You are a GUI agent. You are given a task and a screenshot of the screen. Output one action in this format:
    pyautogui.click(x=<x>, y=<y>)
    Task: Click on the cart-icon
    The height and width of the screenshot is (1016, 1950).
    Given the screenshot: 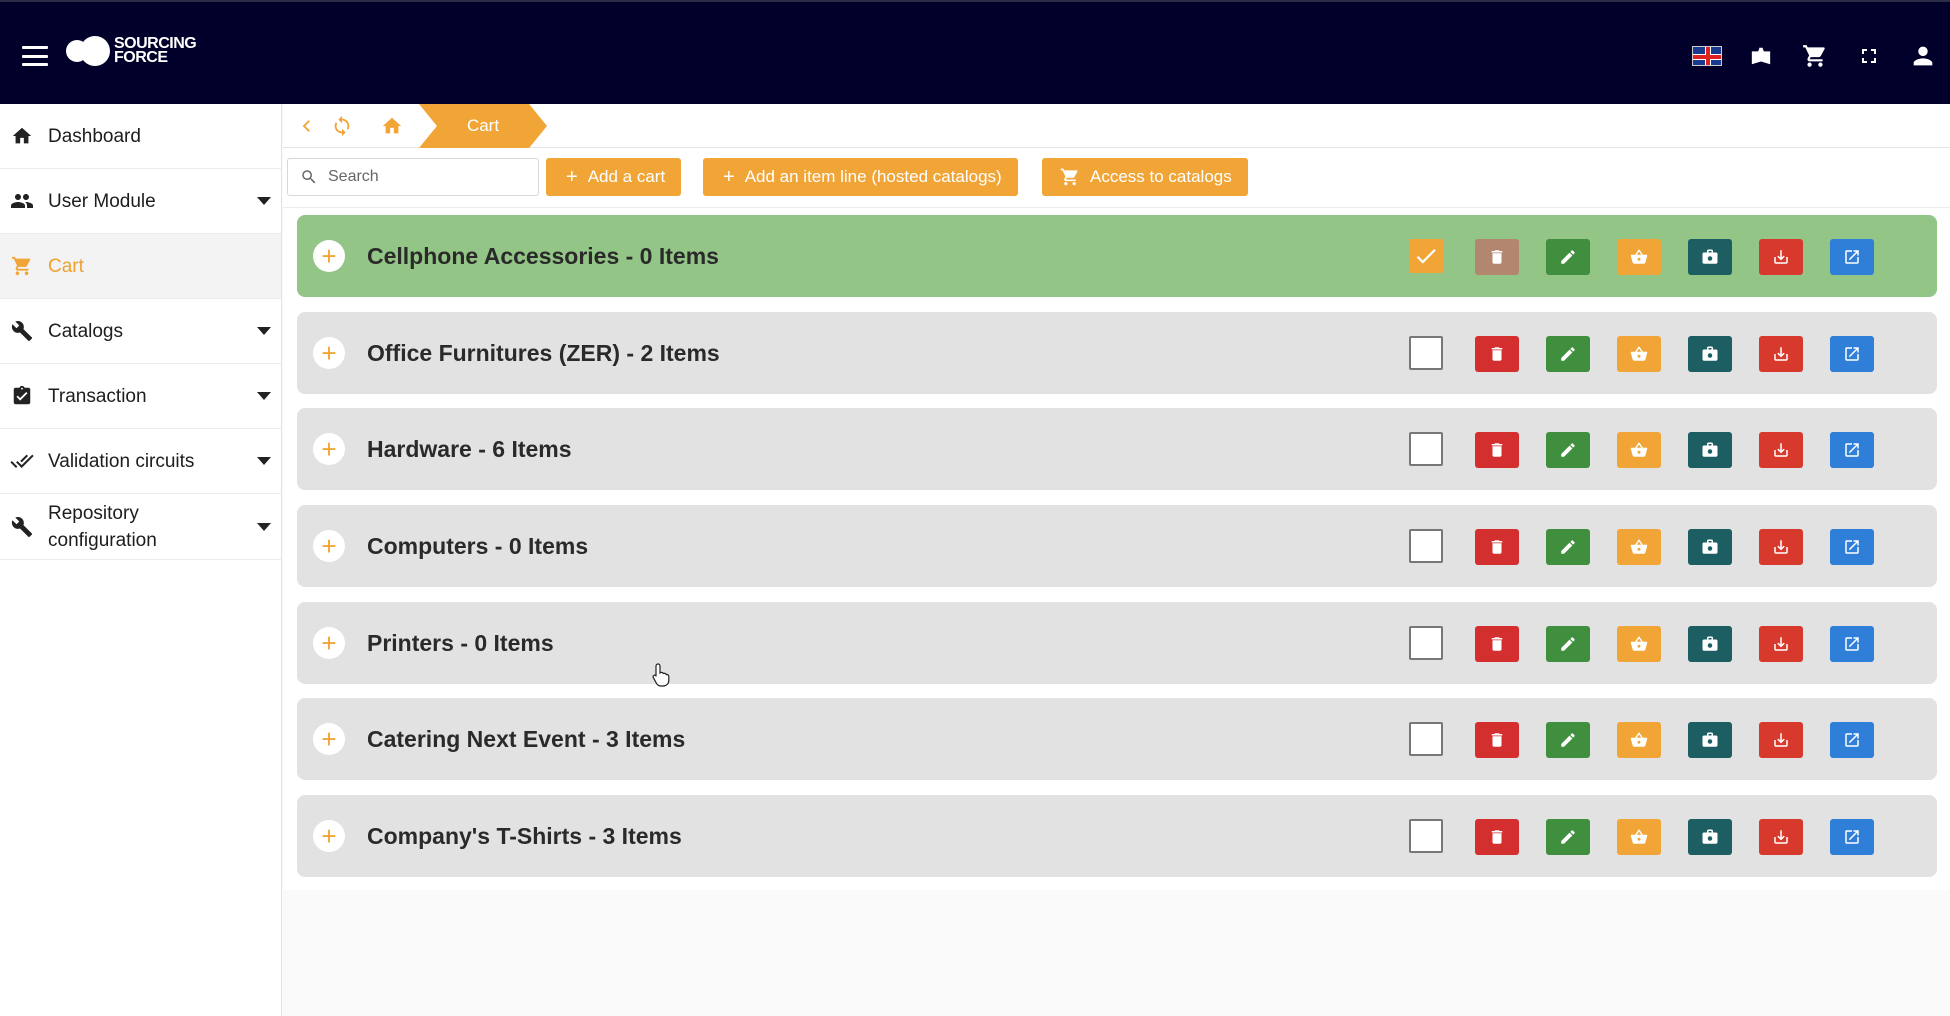 What is the action you would take?
    pyautogui.click(x=1815, y=56)
    